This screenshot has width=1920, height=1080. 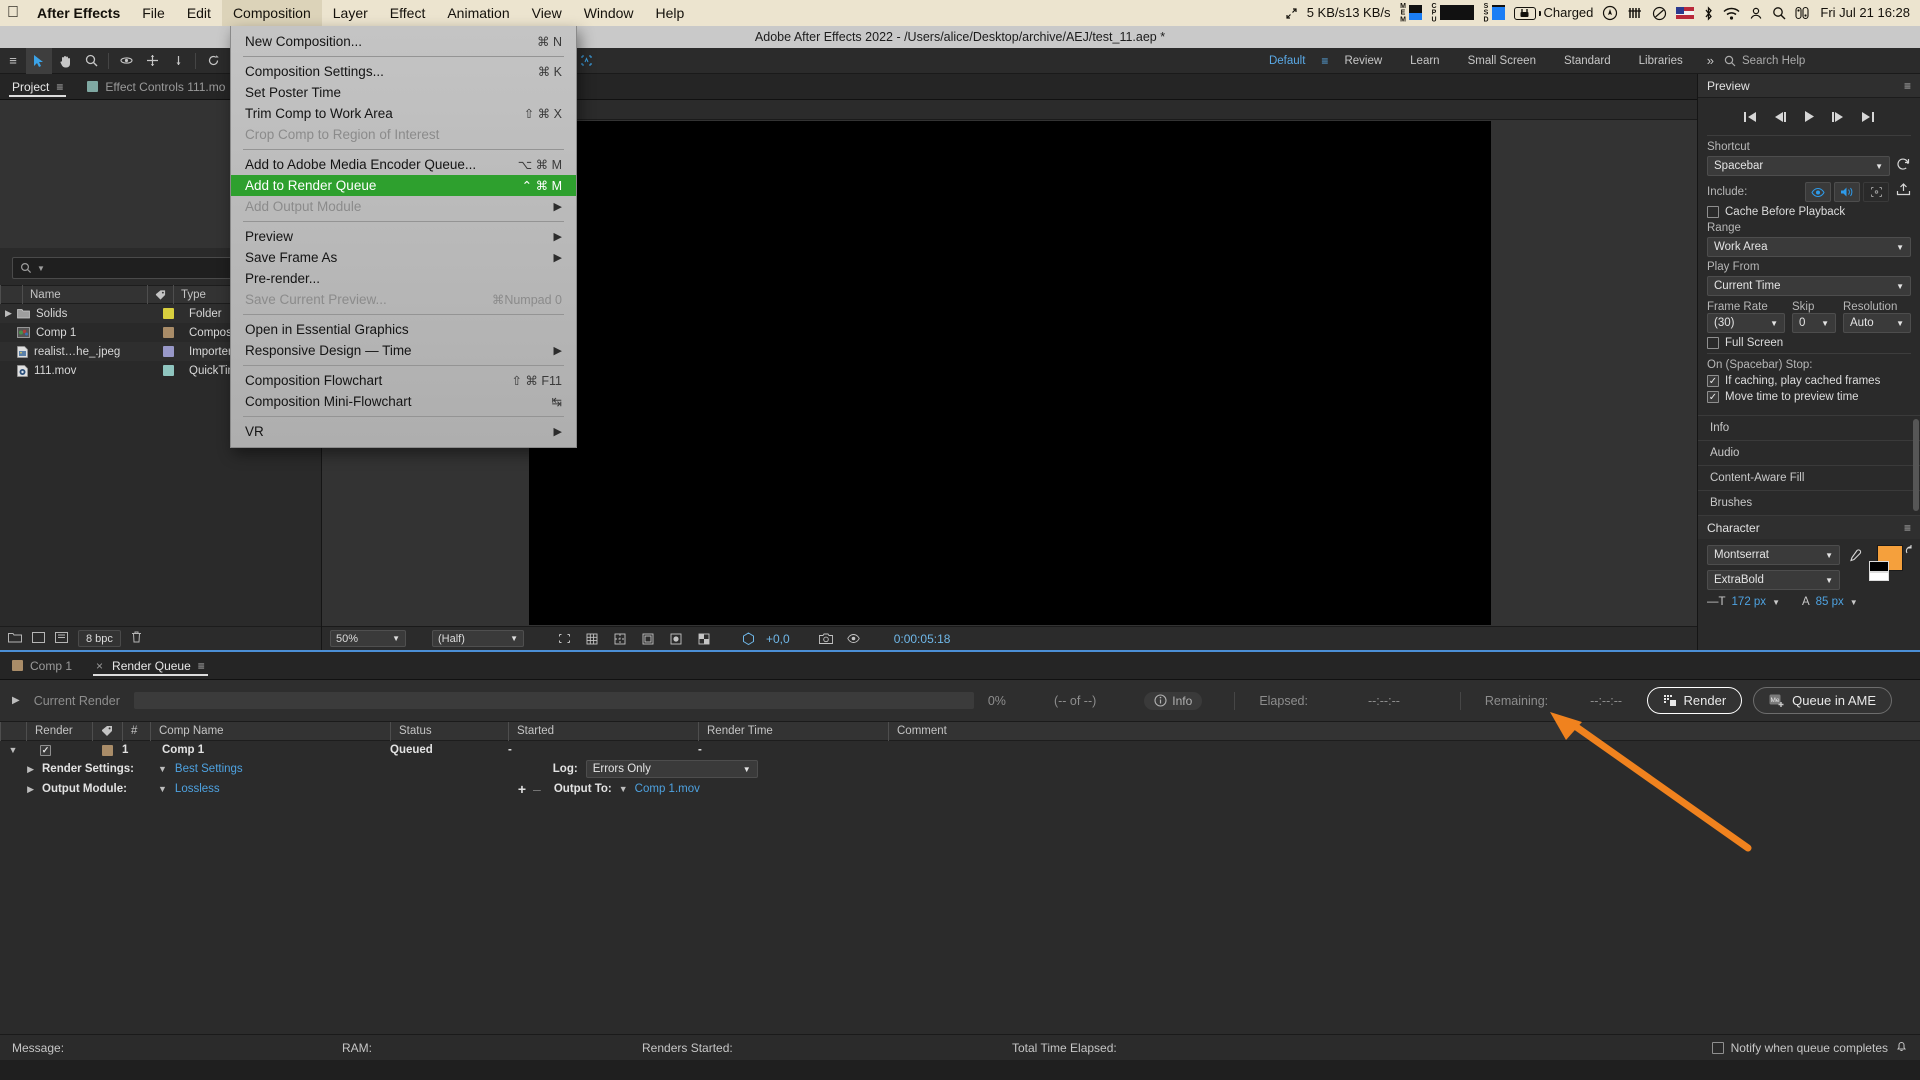 What do you see at coordinates (150, 666) in the screenshot?
I see `tab-render-queue: × Render Queue ≡` at bounding box center [150, 666].